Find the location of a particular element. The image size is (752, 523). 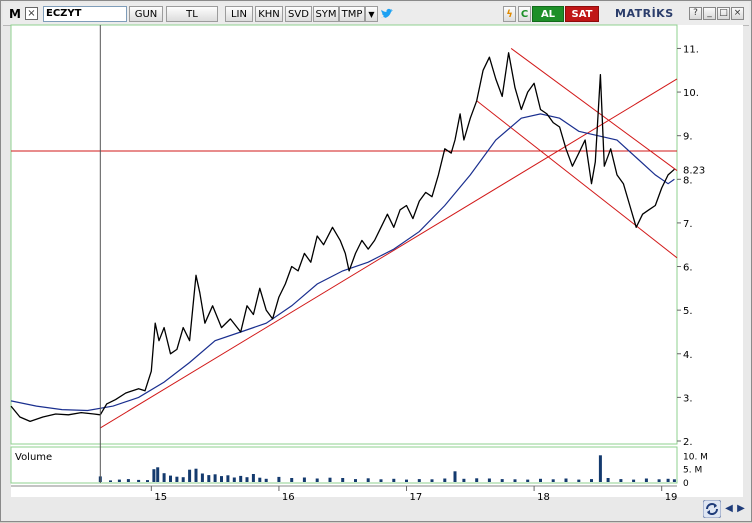

y-tick-label: 2. is located at coordinates (688, 442).